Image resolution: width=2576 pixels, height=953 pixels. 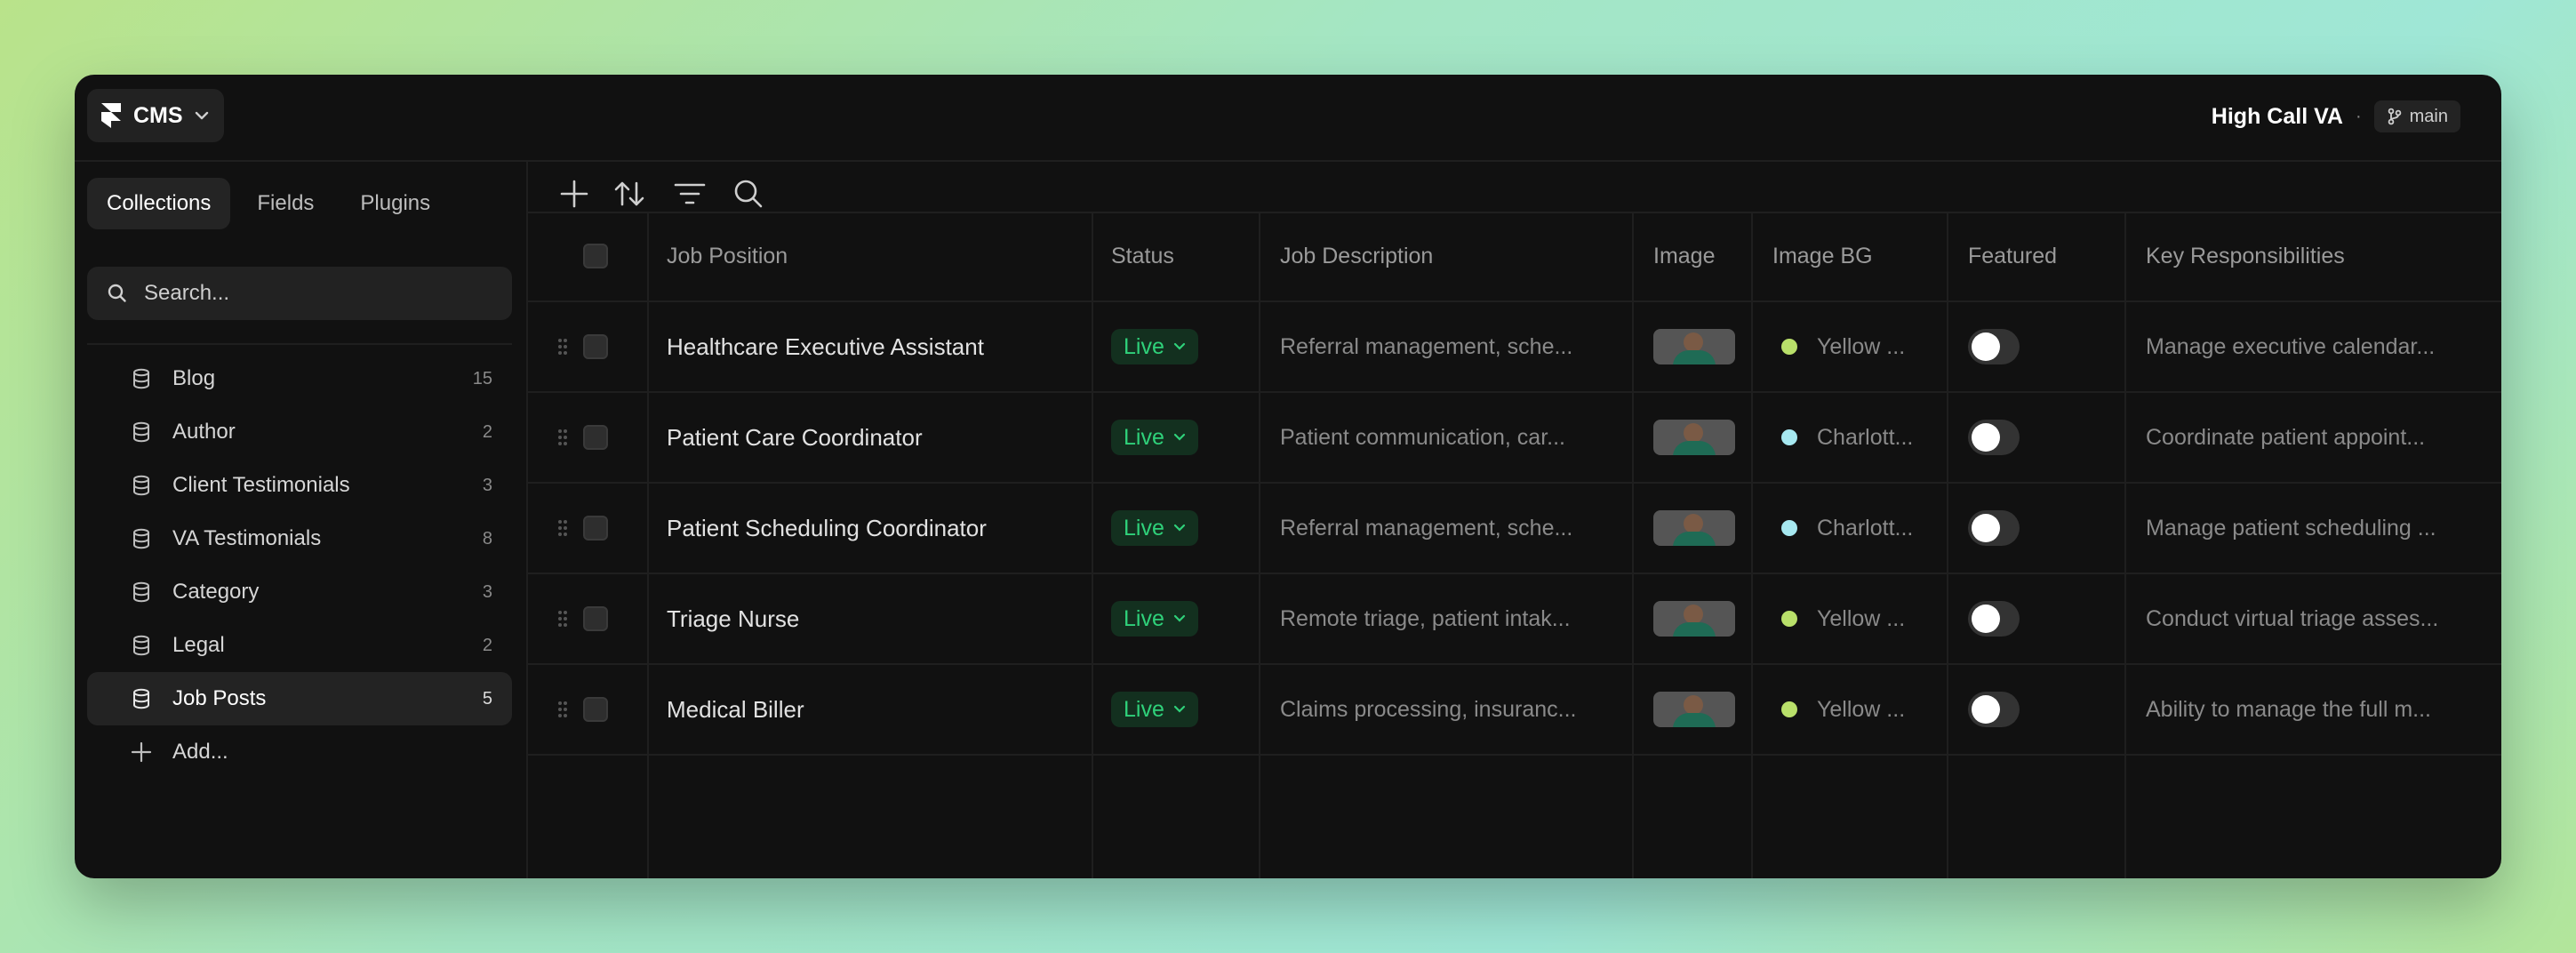 I want to click on collection-item-blog: Blog 15, so click(x=299, y=378).